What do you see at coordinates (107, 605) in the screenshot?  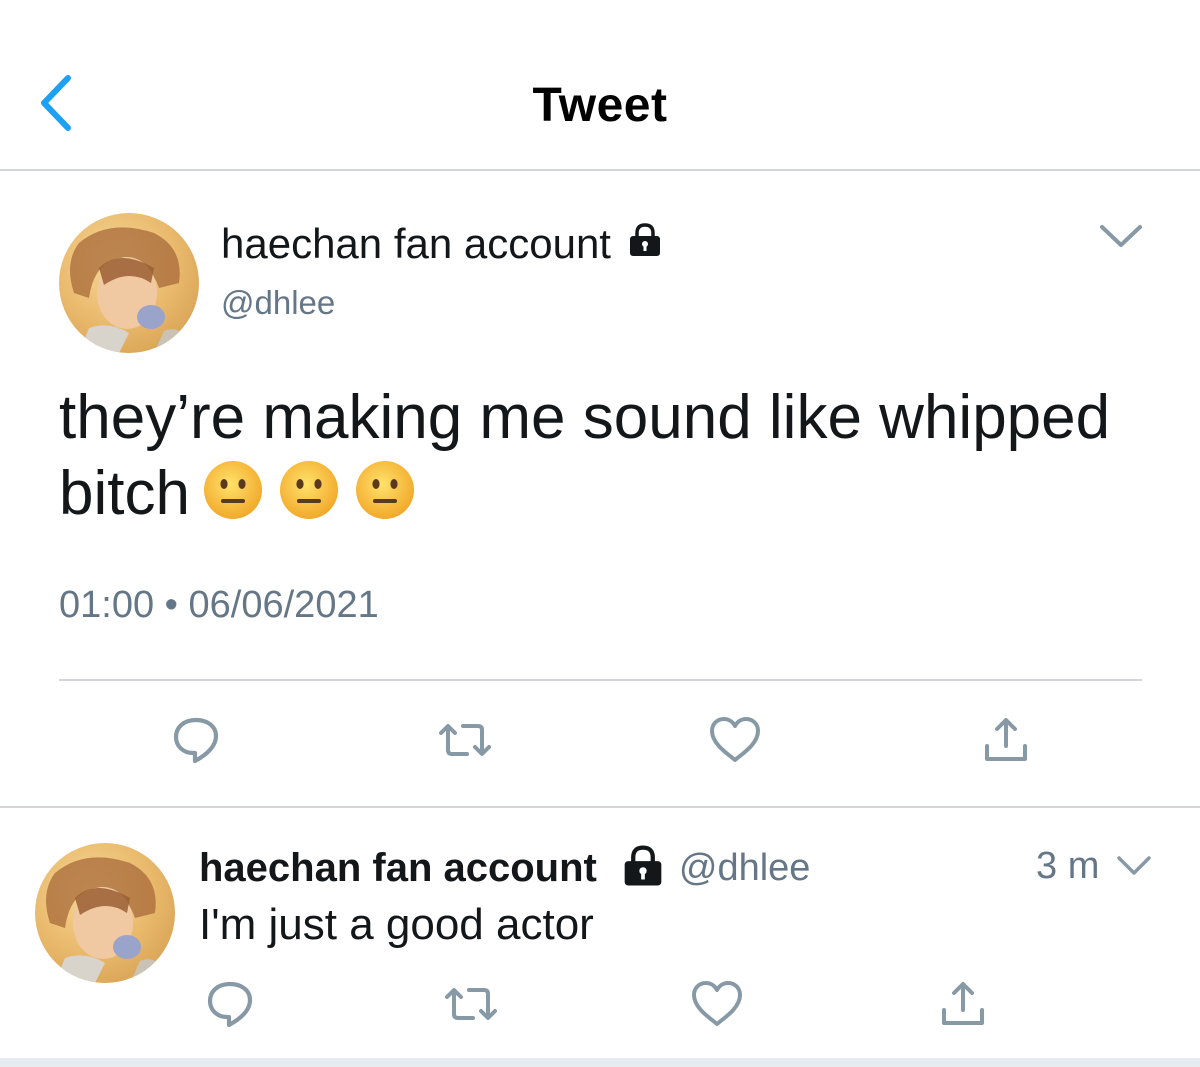 I see `tweet-time: 01:00` at bounding box center [107, 605].